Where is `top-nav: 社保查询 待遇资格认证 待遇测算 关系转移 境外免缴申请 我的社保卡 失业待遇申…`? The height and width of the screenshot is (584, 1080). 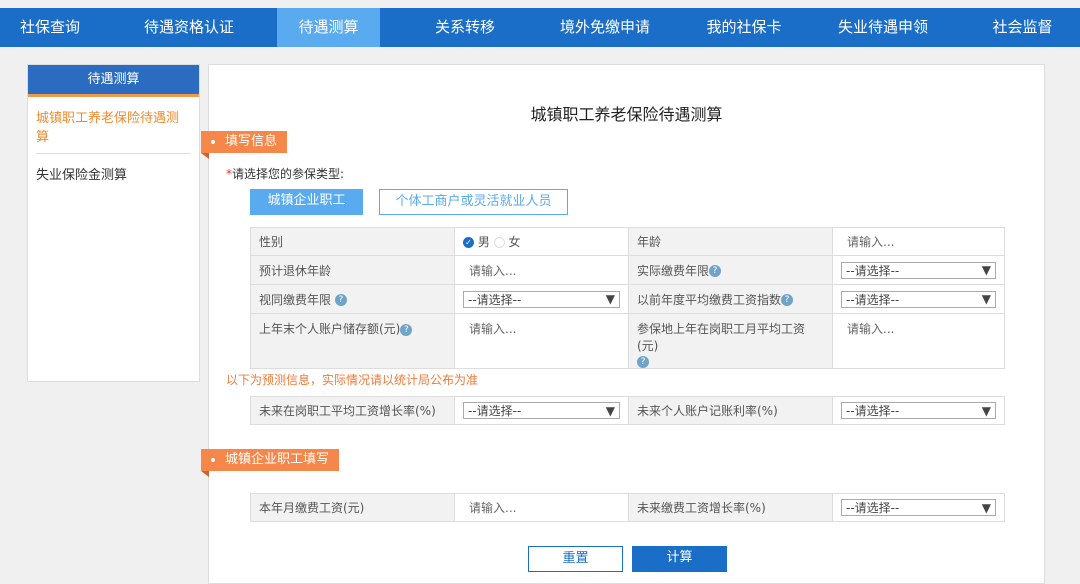
top-nav: 社保查询 待遇资格认证 待遇测算 关系转移 境外免缴申请 我的社保卡 失业待遇申… is located at coordinates (540, 27).